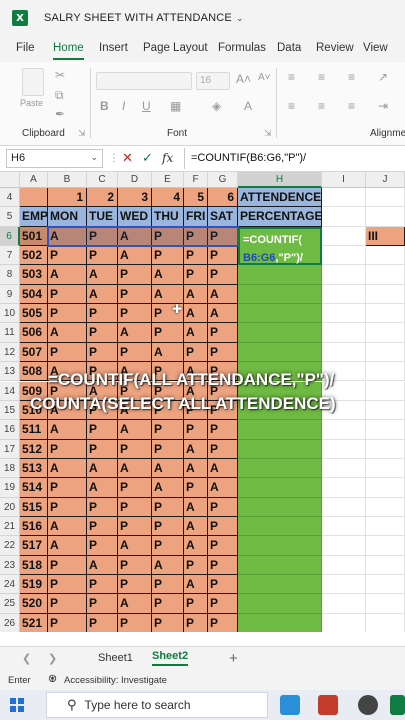 The image size is (405, 720). I want to click on cell-h20, so click(280, 507).